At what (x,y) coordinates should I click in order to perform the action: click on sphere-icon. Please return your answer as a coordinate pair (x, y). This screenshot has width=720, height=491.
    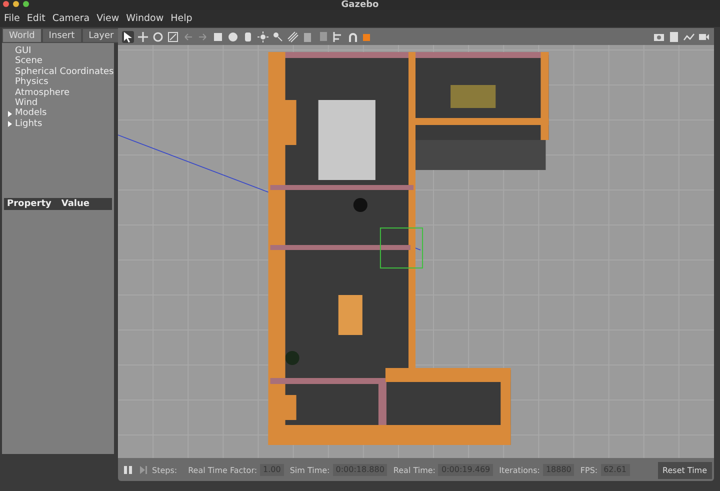
    Looking at the image, I should click on (233, 36).